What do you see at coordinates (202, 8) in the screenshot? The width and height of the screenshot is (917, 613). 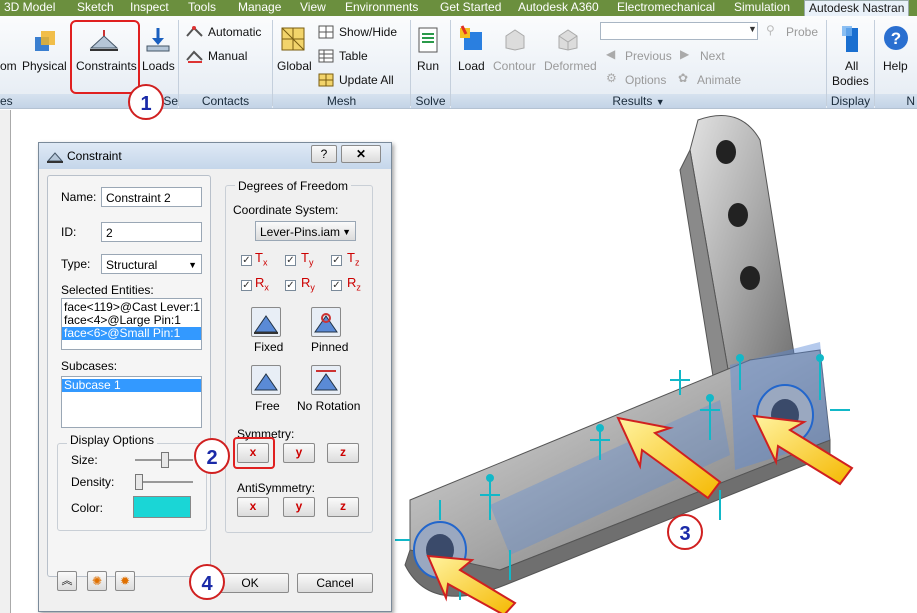 I see `tab-tools: Tools` at bounding box center [202, 8].